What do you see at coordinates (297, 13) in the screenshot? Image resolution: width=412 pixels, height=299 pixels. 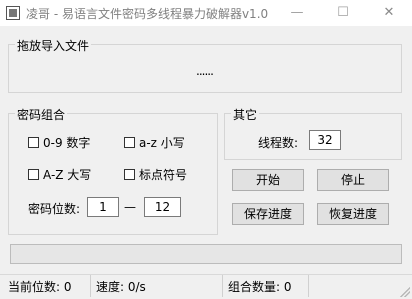 I see `minimize-button: —` at bounding box center [297, 13].